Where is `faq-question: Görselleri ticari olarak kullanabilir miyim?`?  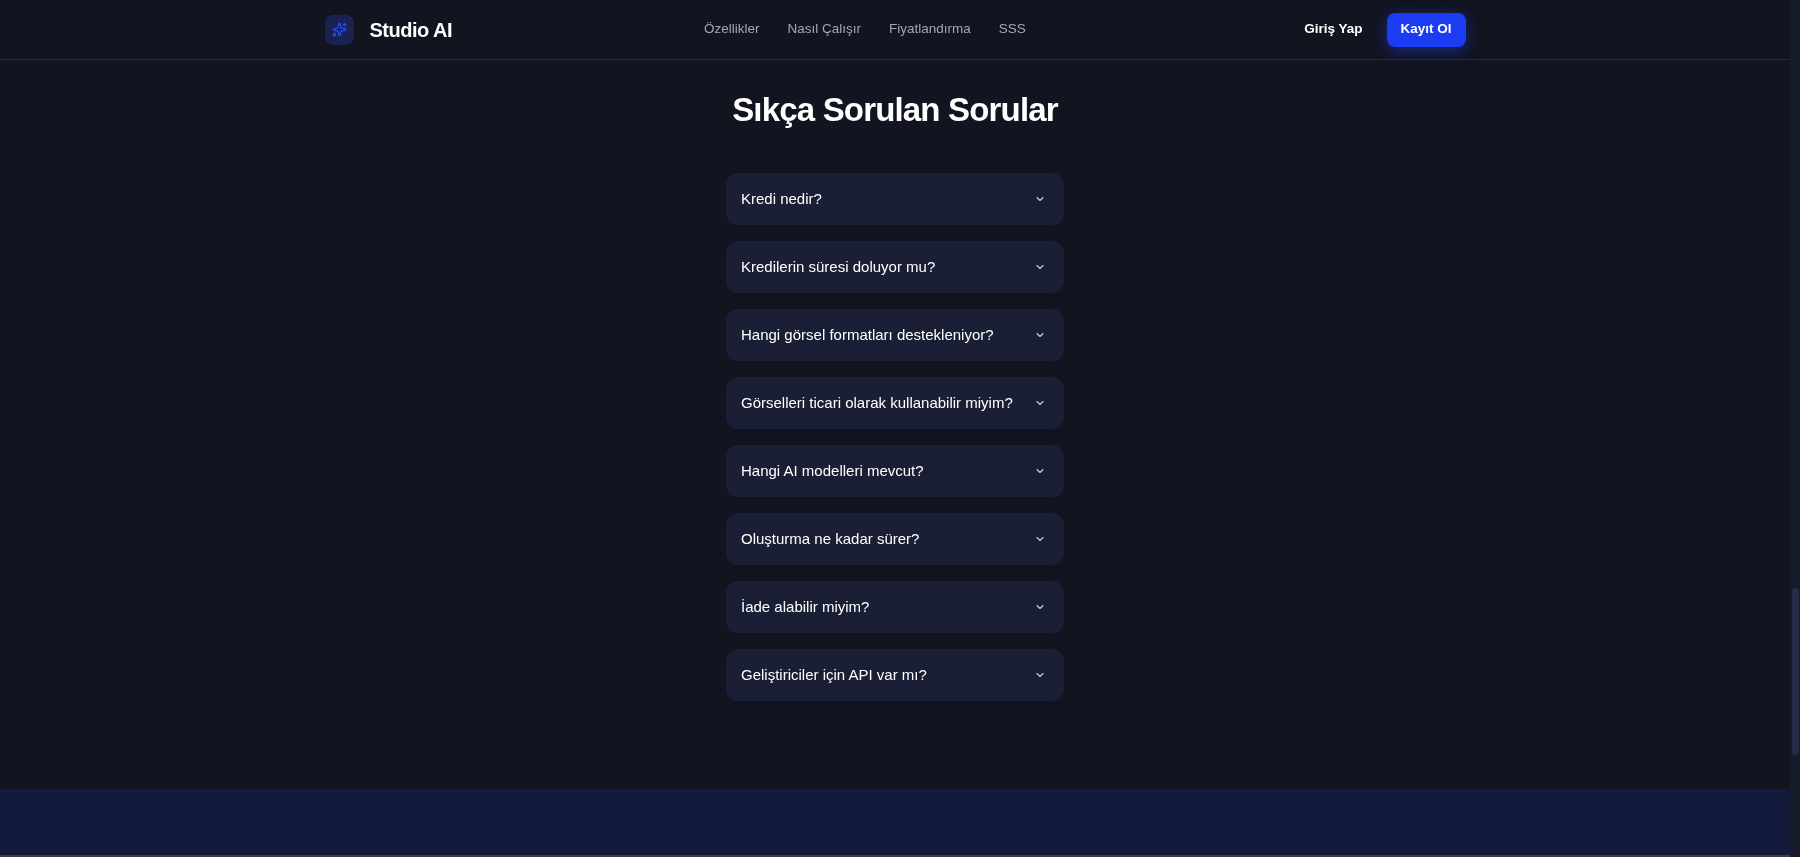 faq-question: Görselleri ticari olarak kullanabilir miyim? is located at coordinates (895, 403).